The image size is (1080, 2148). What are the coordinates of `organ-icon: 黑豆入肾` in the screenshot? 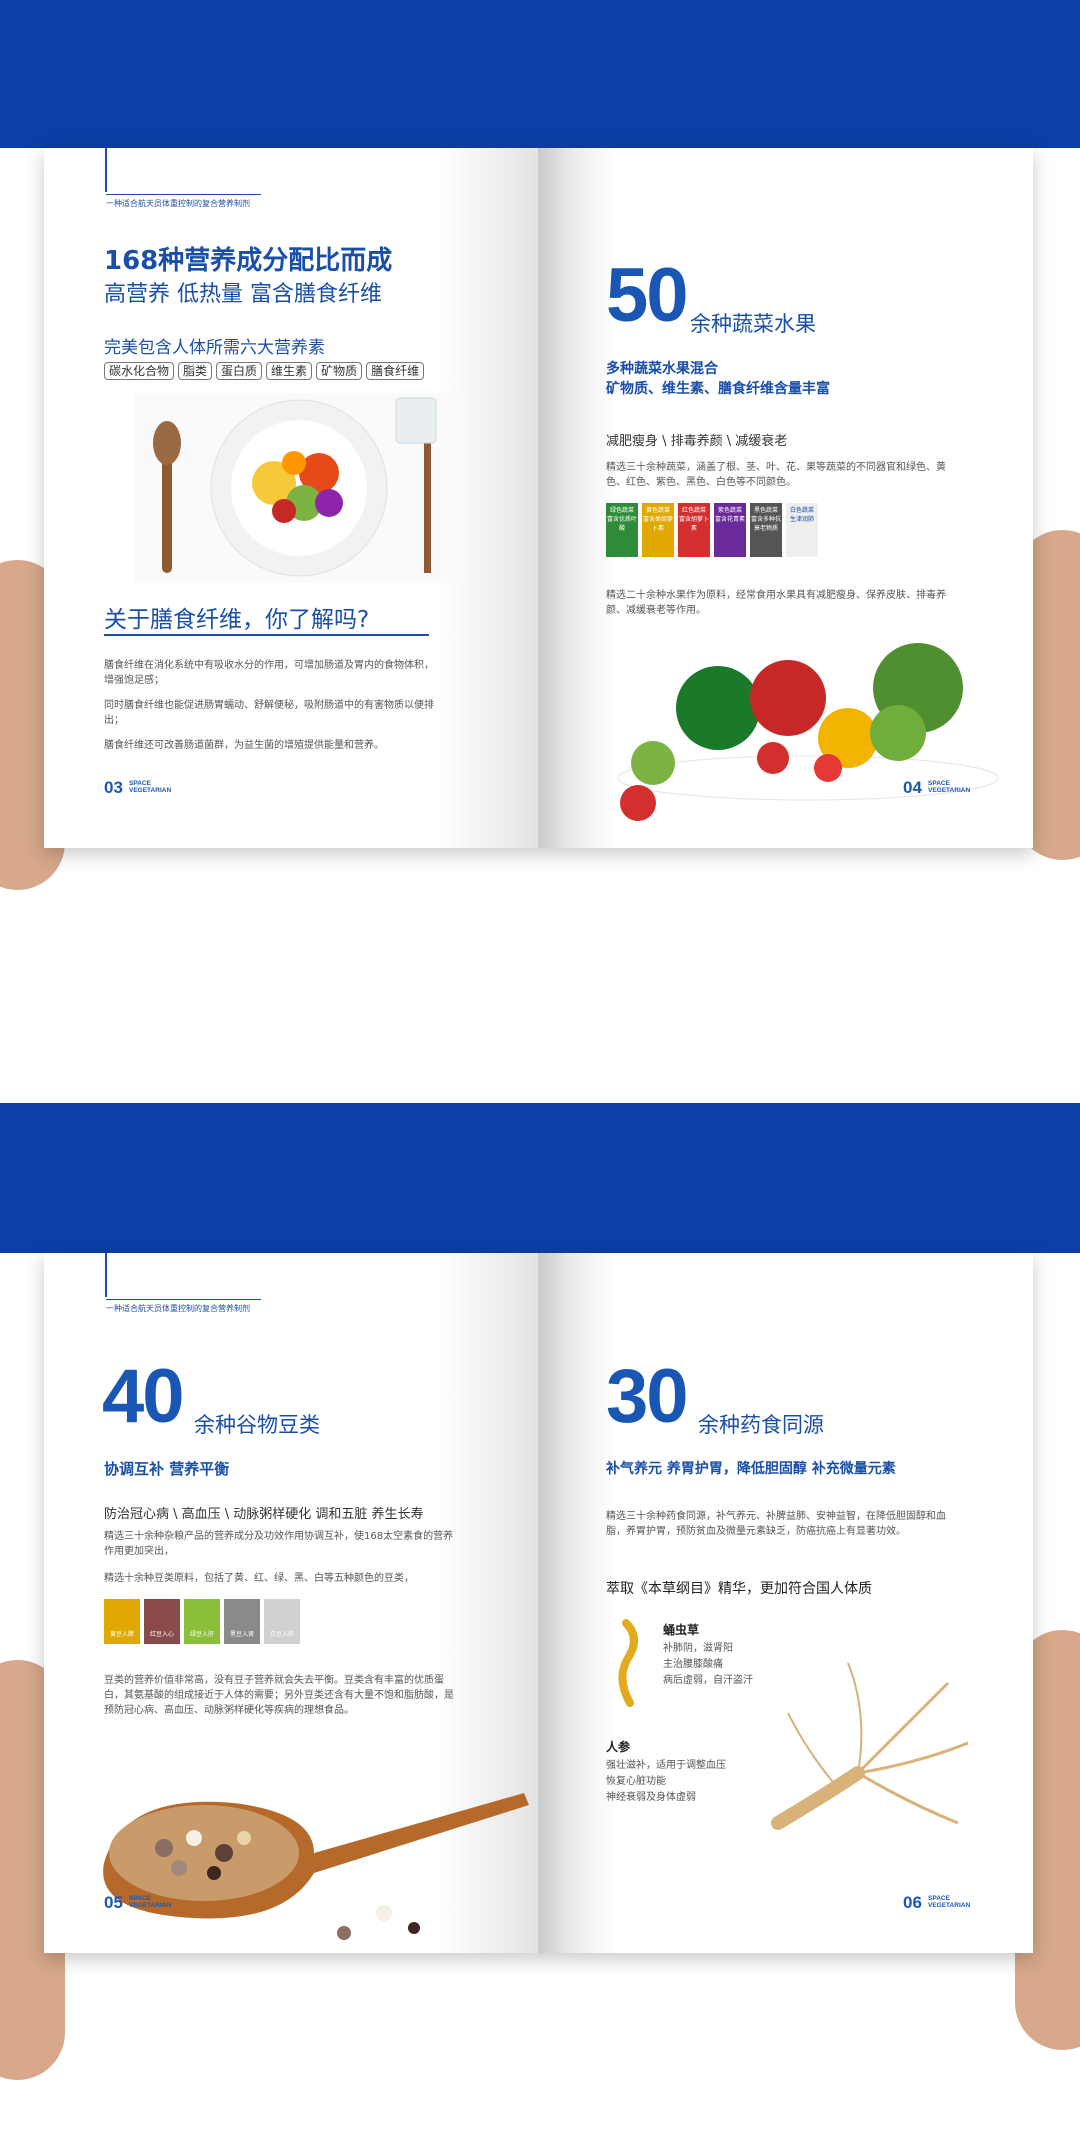 It's located at (242, 1621).